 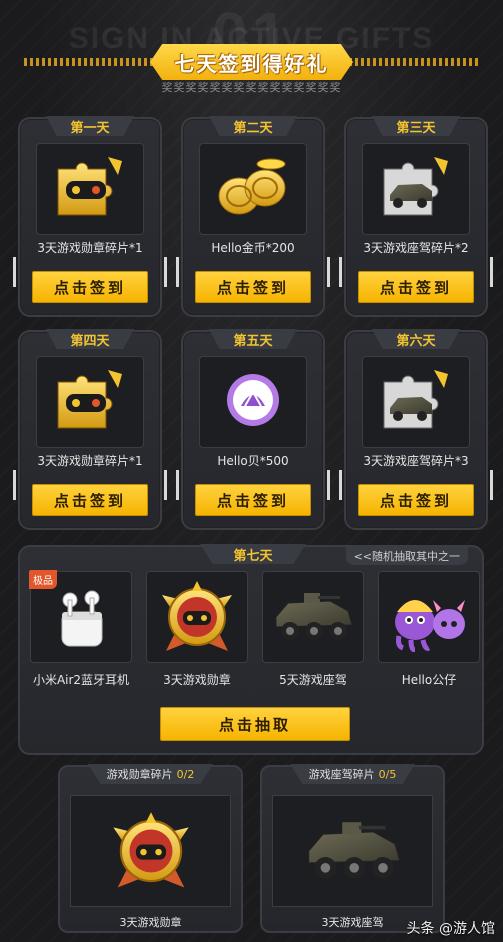 I want to click on page-title-banner: 七天签到得好礼, so click(x=251, y=62).